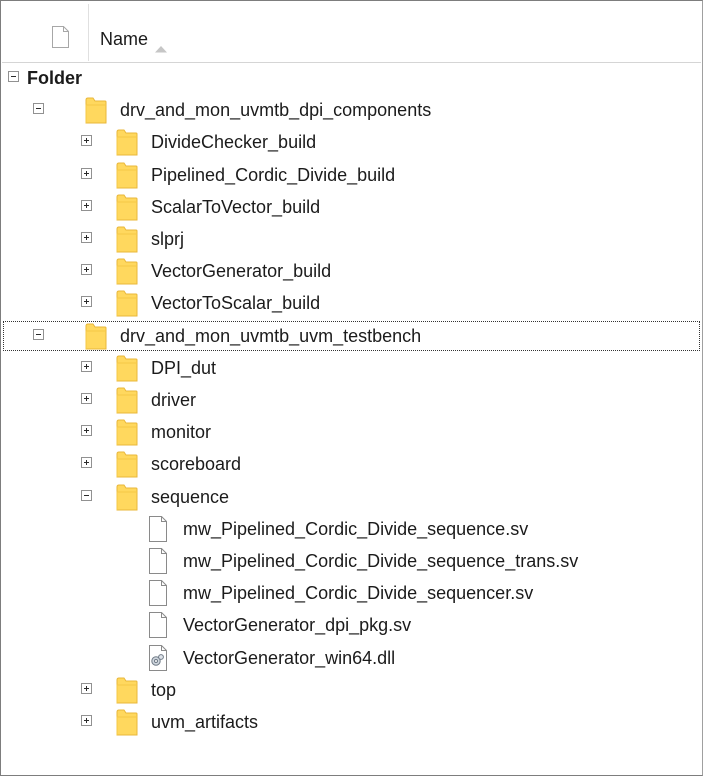 Image resolution: width=705 pixels, height=778 pixels. I want to click on blank-page-icon, so click(60, 37).